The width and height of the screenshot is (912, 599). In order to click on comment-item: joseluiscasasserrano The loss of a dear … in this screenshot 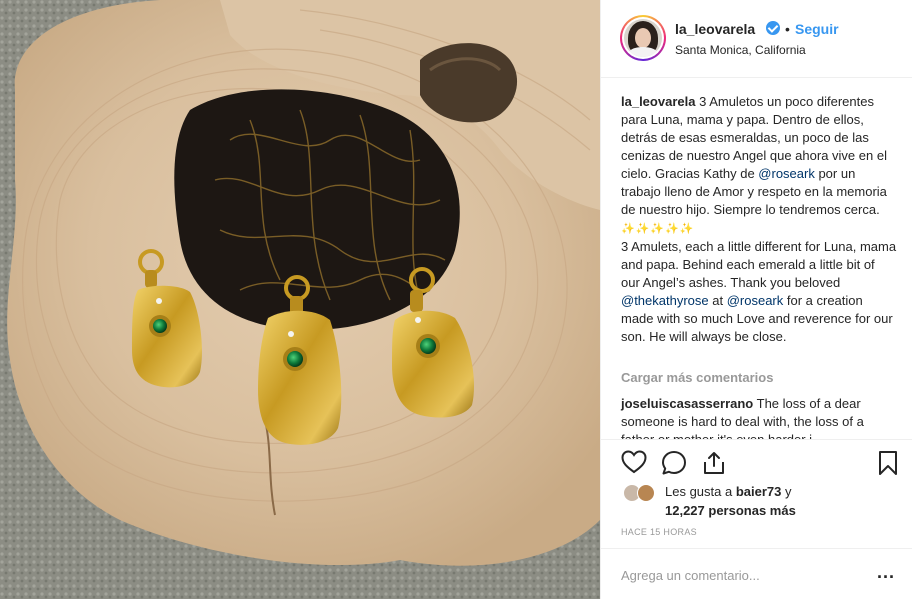, I will do `click(759, 417)`.